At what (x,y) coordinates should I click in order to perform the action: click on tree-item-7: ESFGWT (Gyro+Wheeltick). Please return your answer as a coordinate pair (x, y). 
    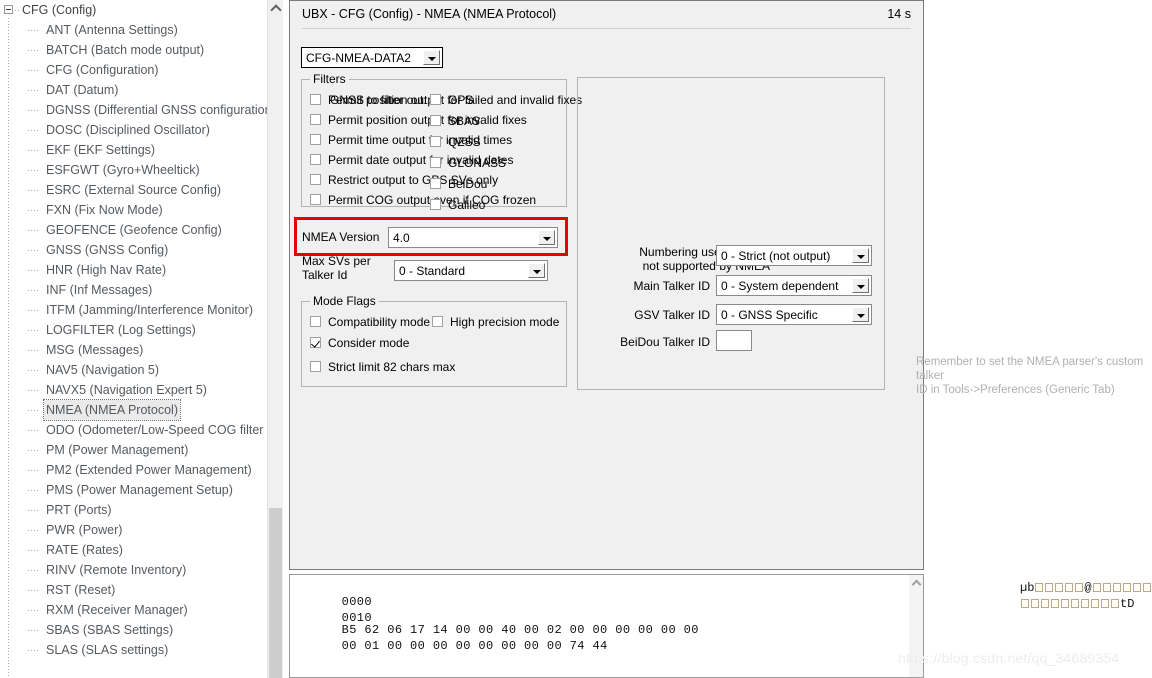
    Looking at the image, I should click on (134, 170).